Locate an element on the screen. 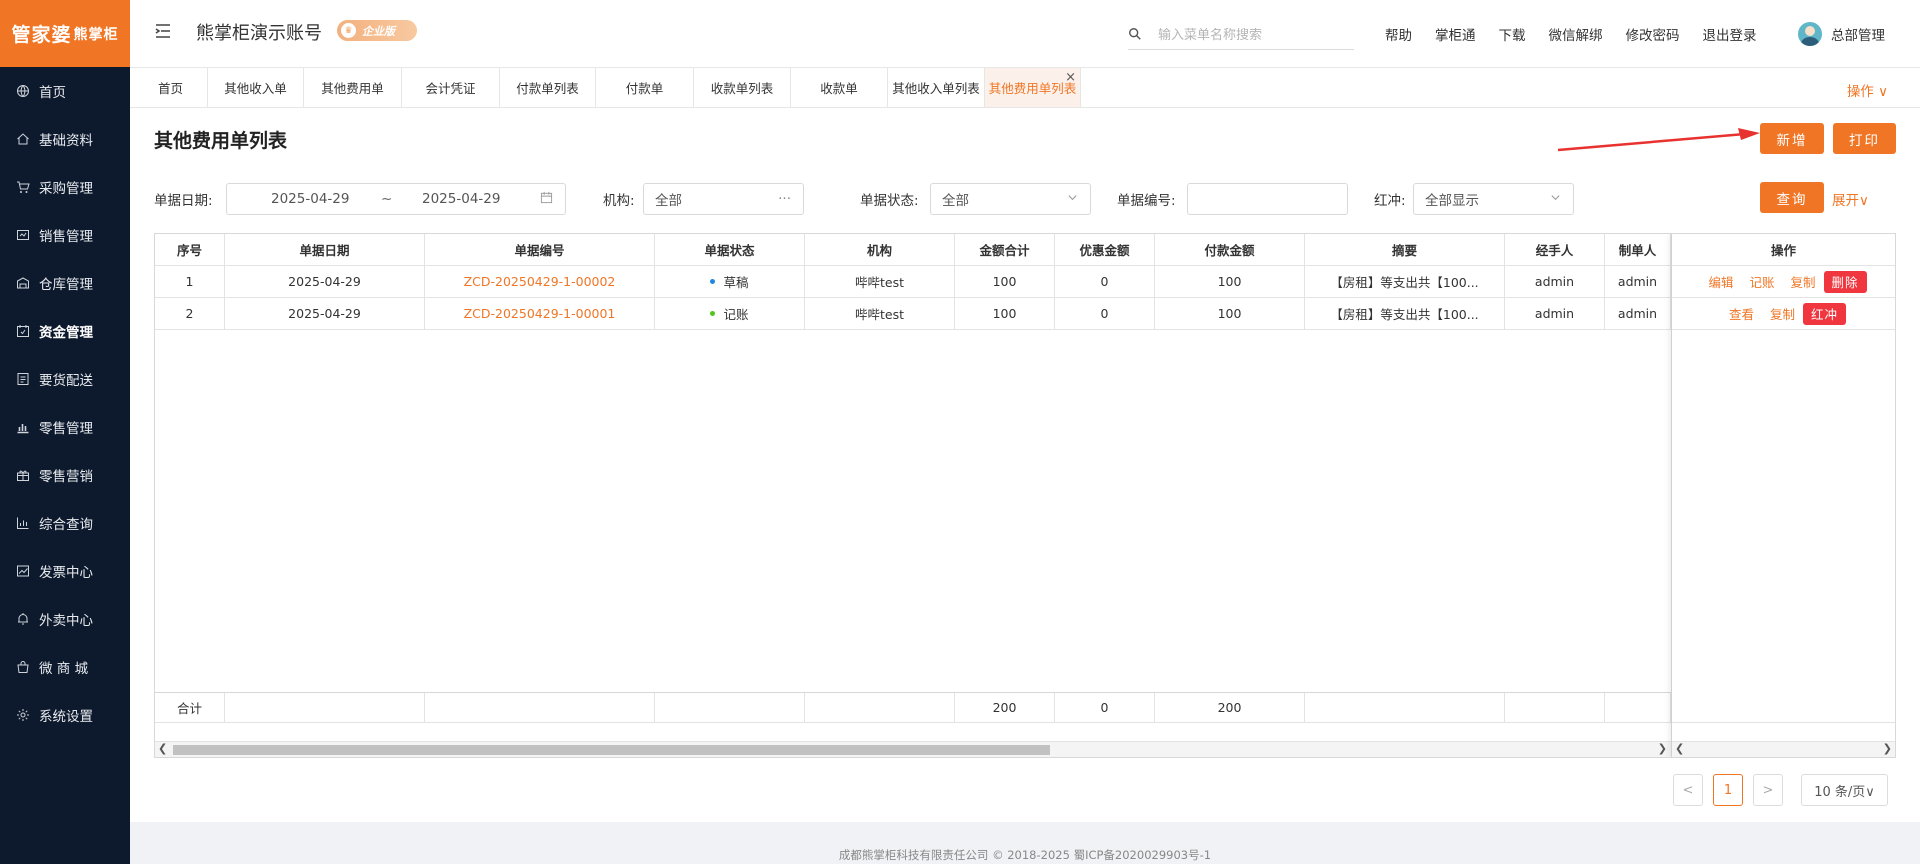  row-action-link: 记账 is located at coordinates (1761, 281).